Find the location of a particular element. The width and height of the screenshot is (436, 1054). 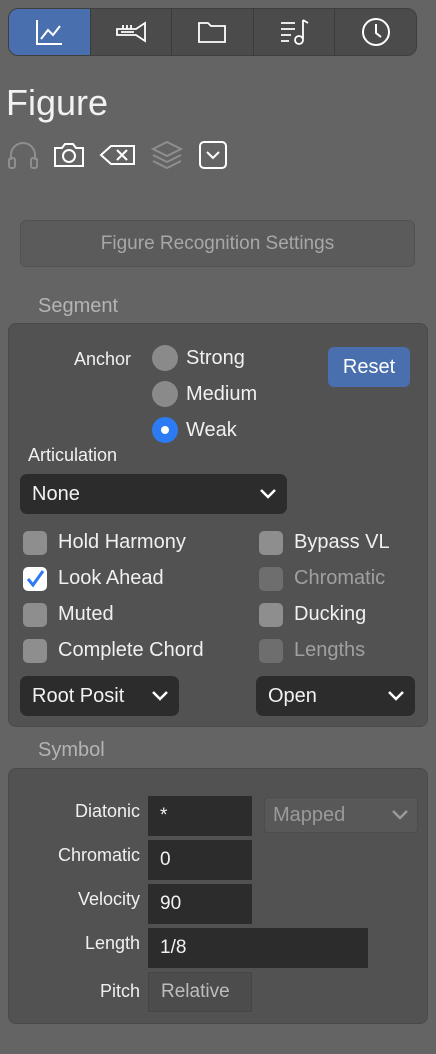

tab-playlist is located at coordinates (293, 32).